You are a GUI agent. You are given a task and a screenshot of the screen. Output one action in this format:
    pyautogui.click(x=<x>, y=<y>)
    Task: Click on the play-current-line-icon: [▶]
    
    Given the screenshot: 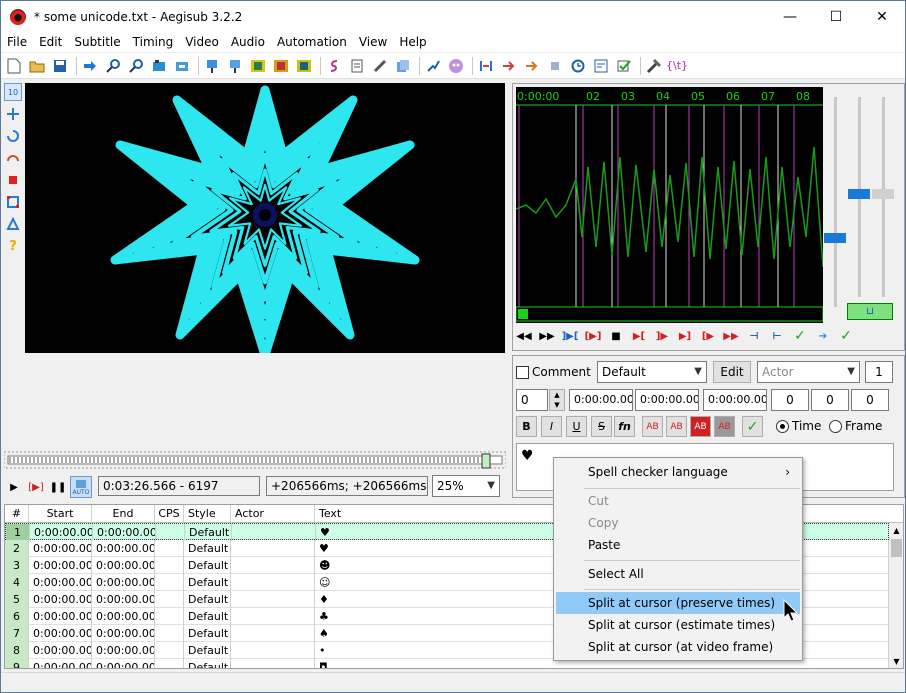 What is the action you would take?
    pyautogui.click(x=593, y=336)
    